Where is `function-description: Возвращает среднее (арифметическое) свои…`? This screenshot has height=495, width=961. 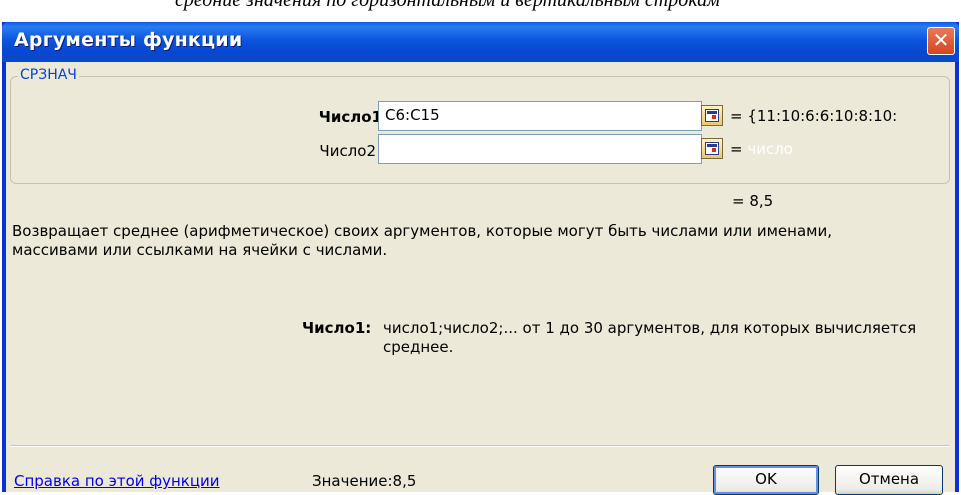 function-description: Возвращает среднее (арифметическое) свои… is located at coordinates (422, 240).